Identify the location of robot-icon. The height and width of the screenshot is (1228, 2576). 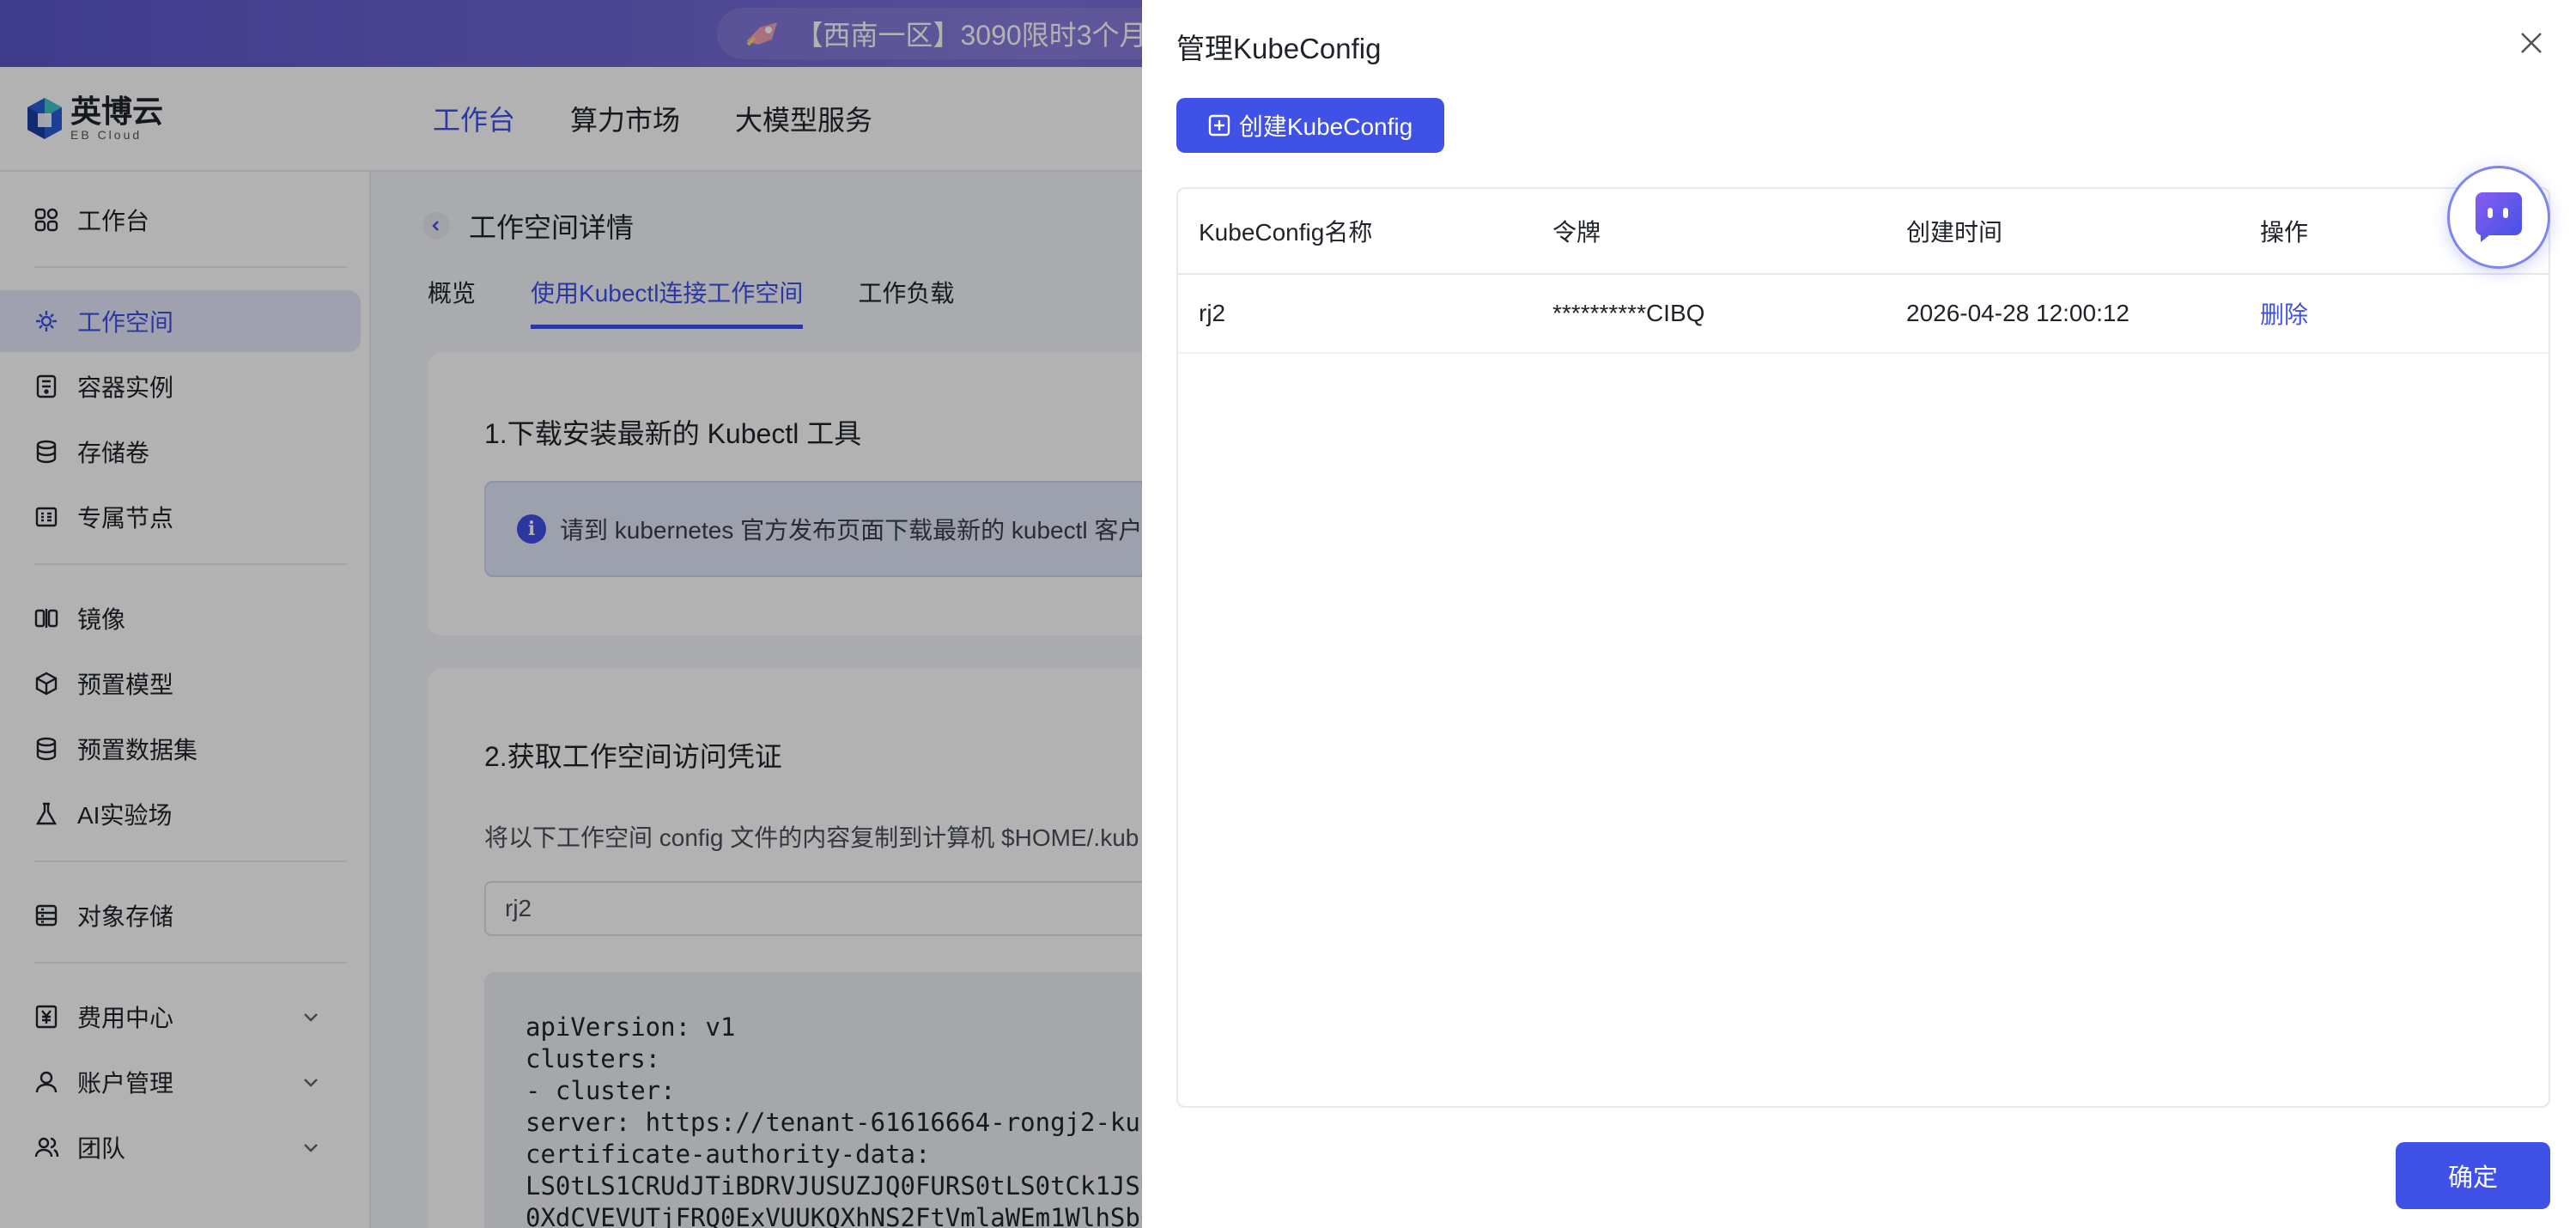
(2499, 217).